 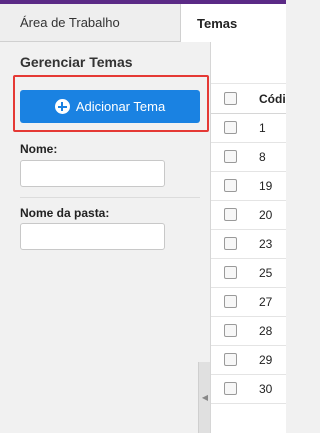 I want to click on table-row: 28, so click(x=248, y=331).